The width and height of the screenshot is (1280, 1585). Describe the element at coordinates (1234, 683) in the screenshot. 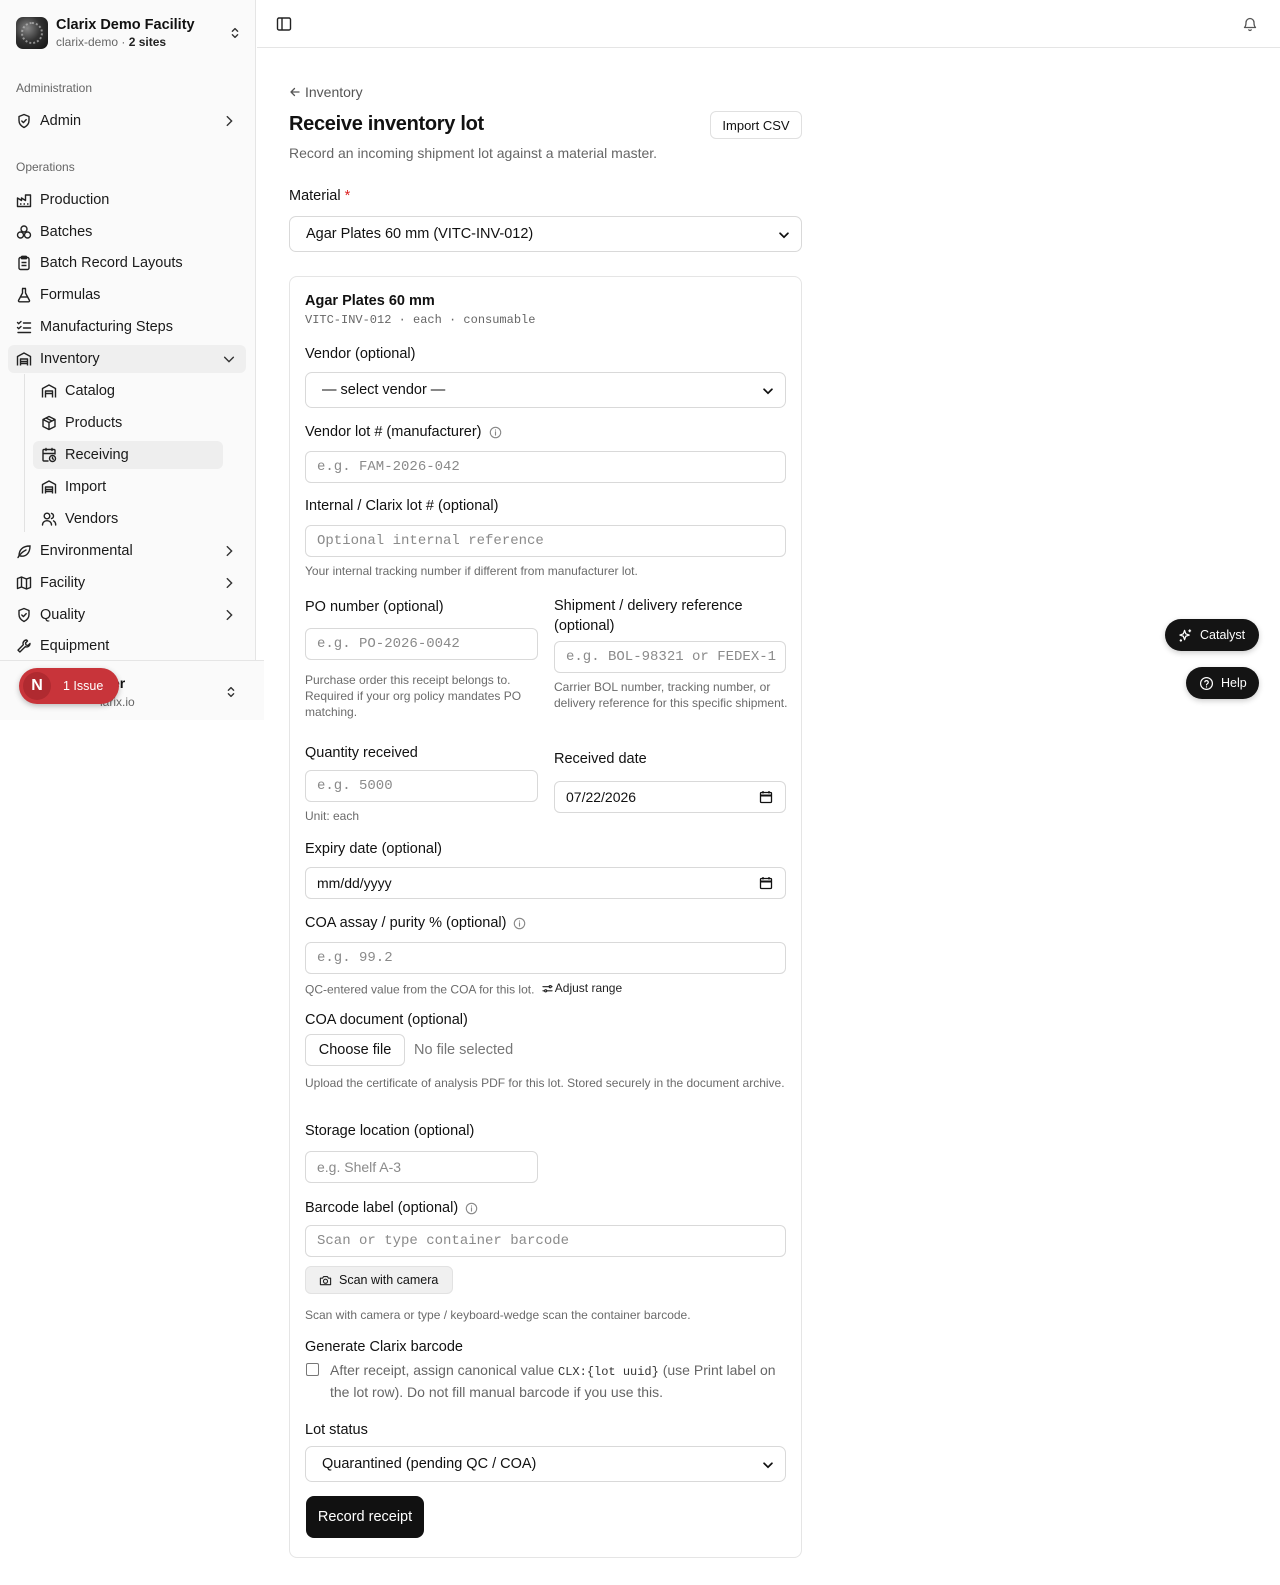

I see `help-label: Help` at that location.